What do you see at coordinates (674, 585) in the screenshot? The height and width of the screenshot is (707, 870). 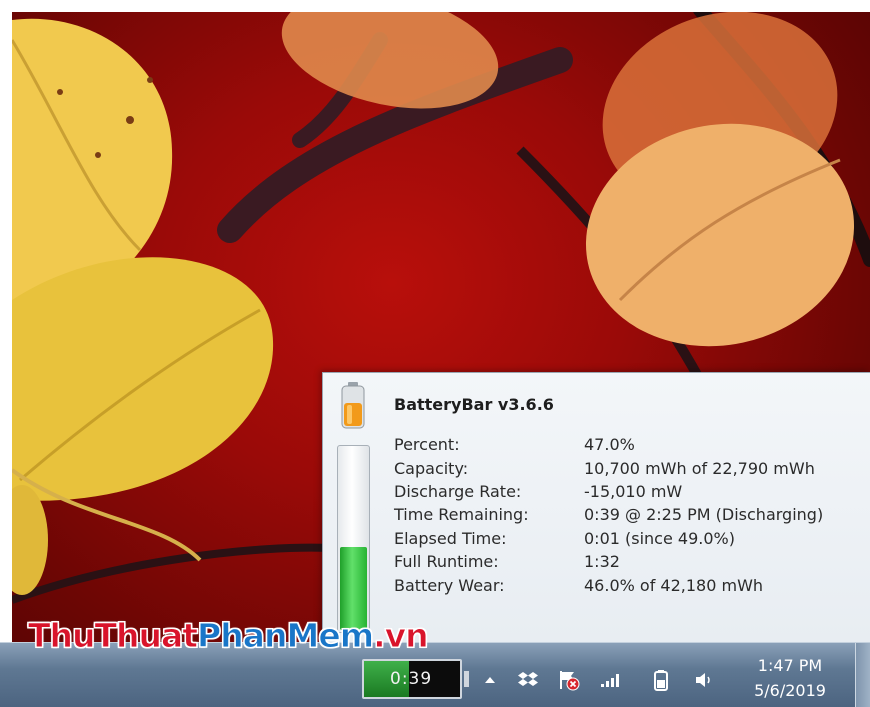 I see `stat-value: 46.0% of 42,180 mWh` at bounding box center [674, 585].